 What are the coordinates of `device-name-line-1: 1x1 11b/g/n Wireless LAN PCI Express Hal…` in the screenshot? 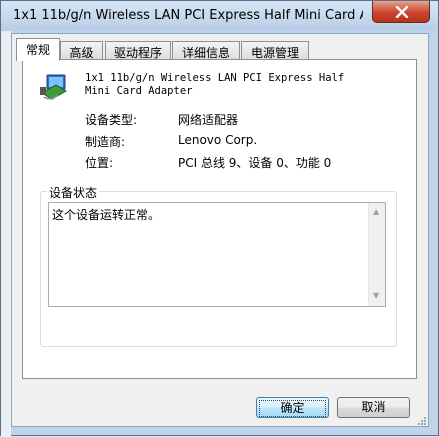 It's located at (215, 78).